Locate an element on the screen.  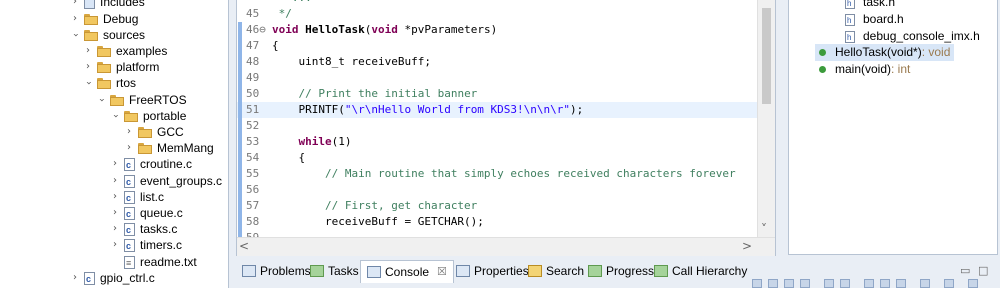
tree-item: › gpio_ctrl.c is located at coordinates (112, 278).